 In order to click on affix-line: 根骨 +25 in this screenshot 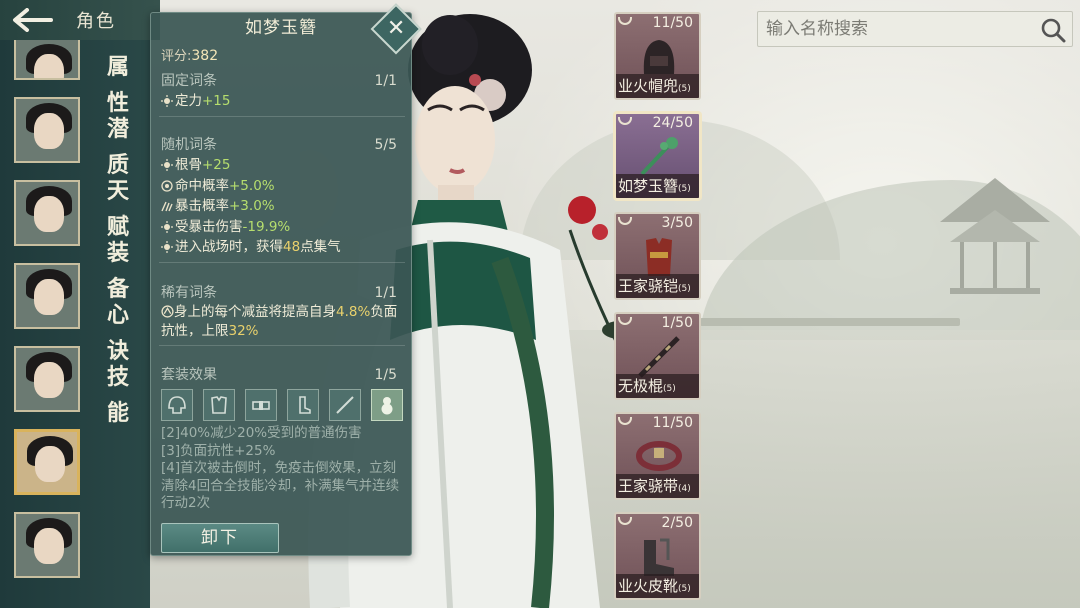, I will do `click(282, 165)`.